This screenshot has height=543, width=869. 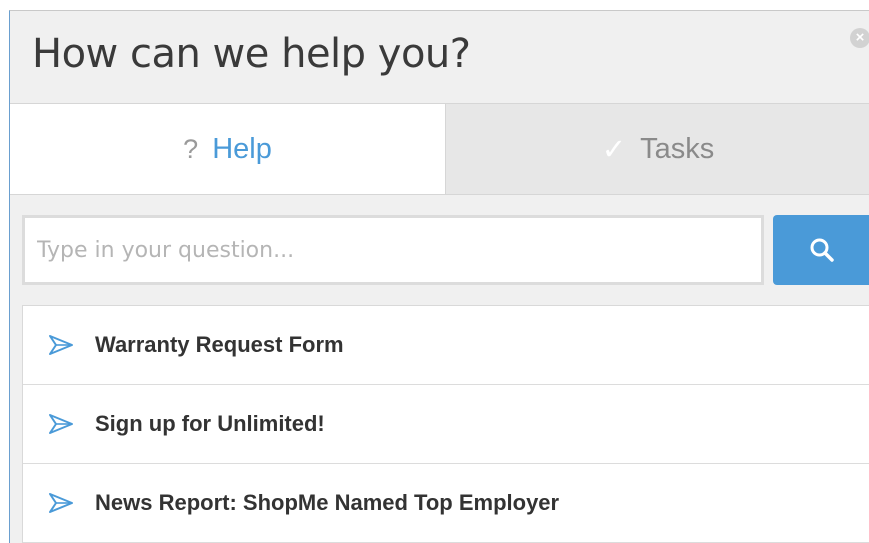 I want to click on list-item-label: Sign up for Unlimited!, so click(x=210, y=423).